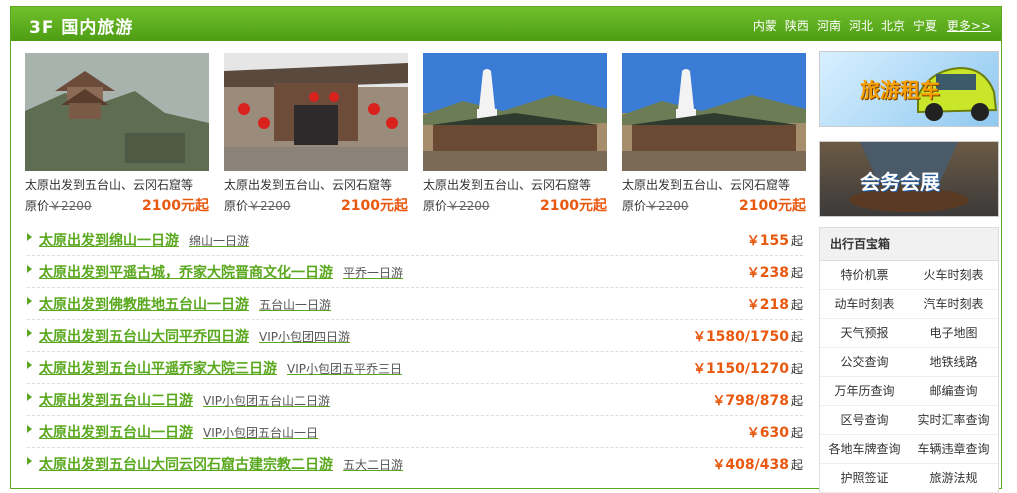 This screenshot has width=1017, height=493. I want to click on region-link-hebei: 河北, so click(861, 25).